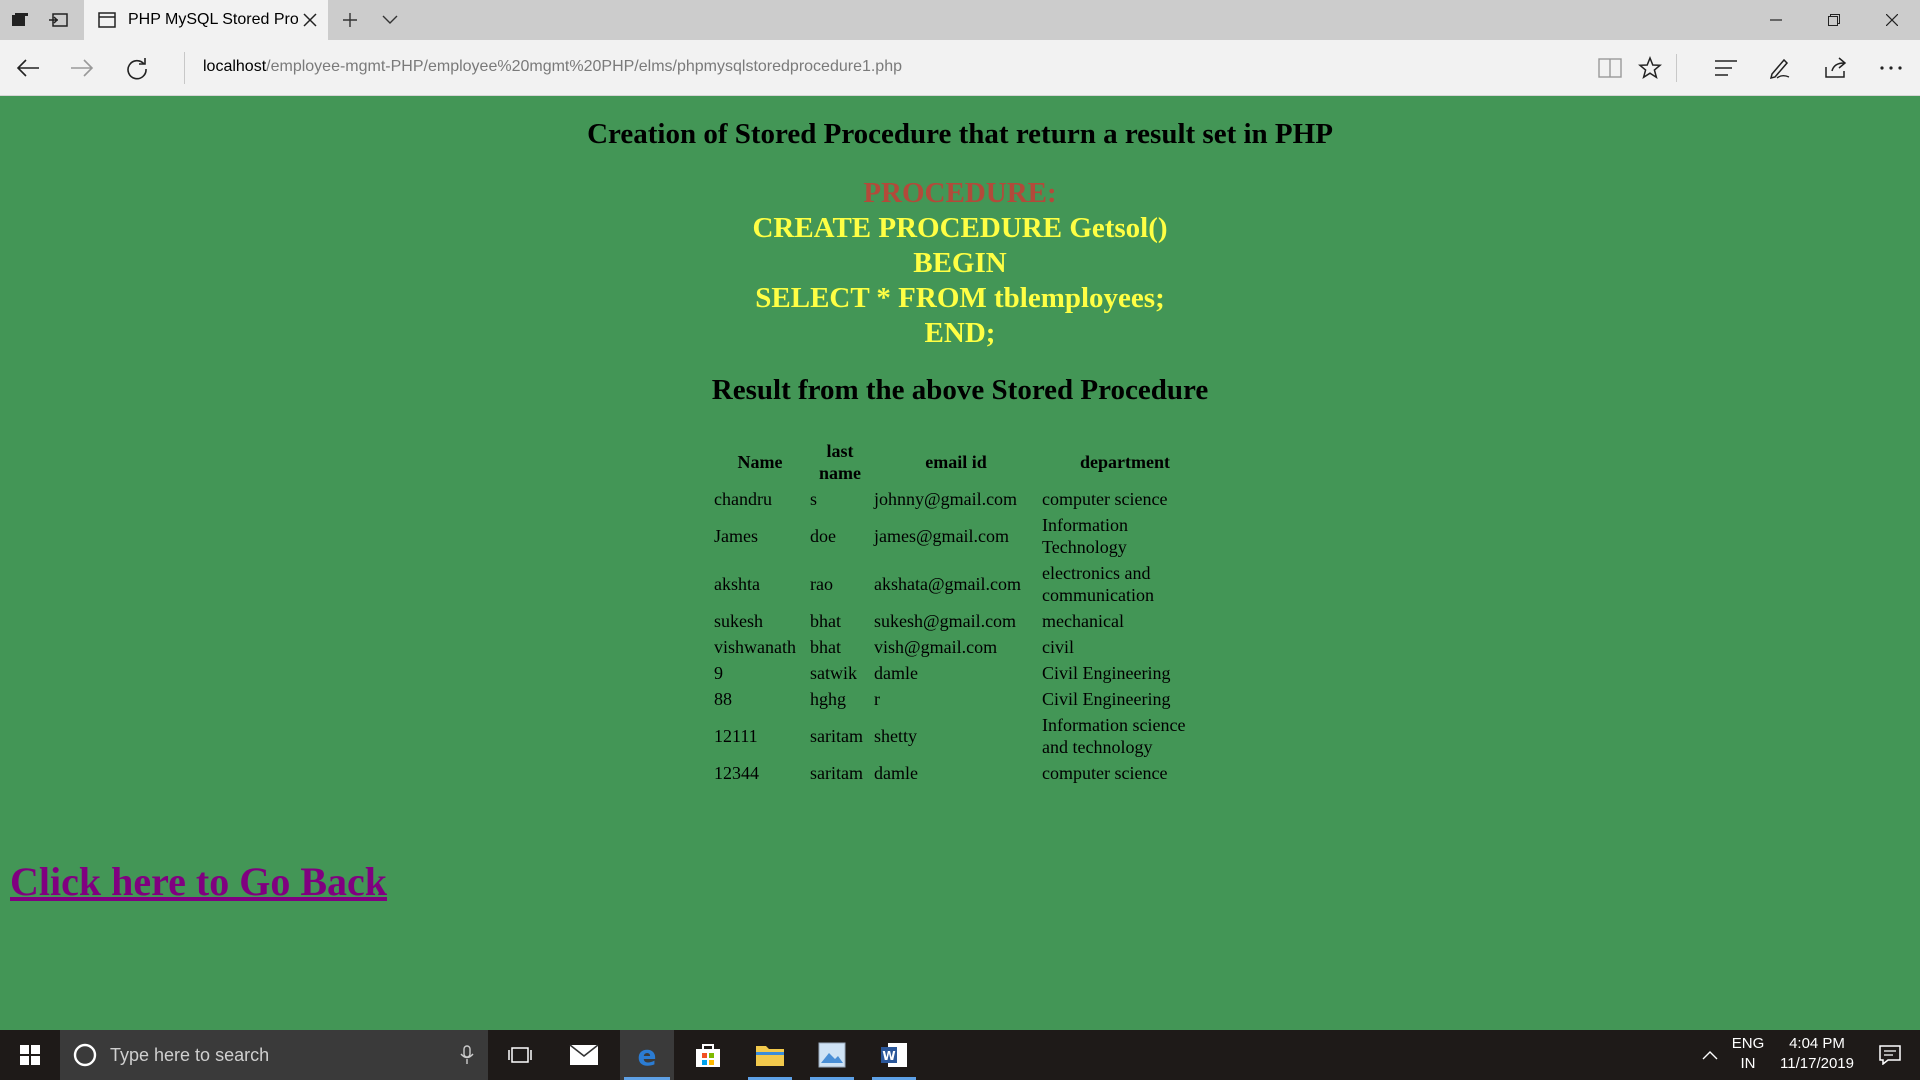  Describe the element at coordinates (82, 68) in the screenshot. I see `forward-arrow-icon` at that location.